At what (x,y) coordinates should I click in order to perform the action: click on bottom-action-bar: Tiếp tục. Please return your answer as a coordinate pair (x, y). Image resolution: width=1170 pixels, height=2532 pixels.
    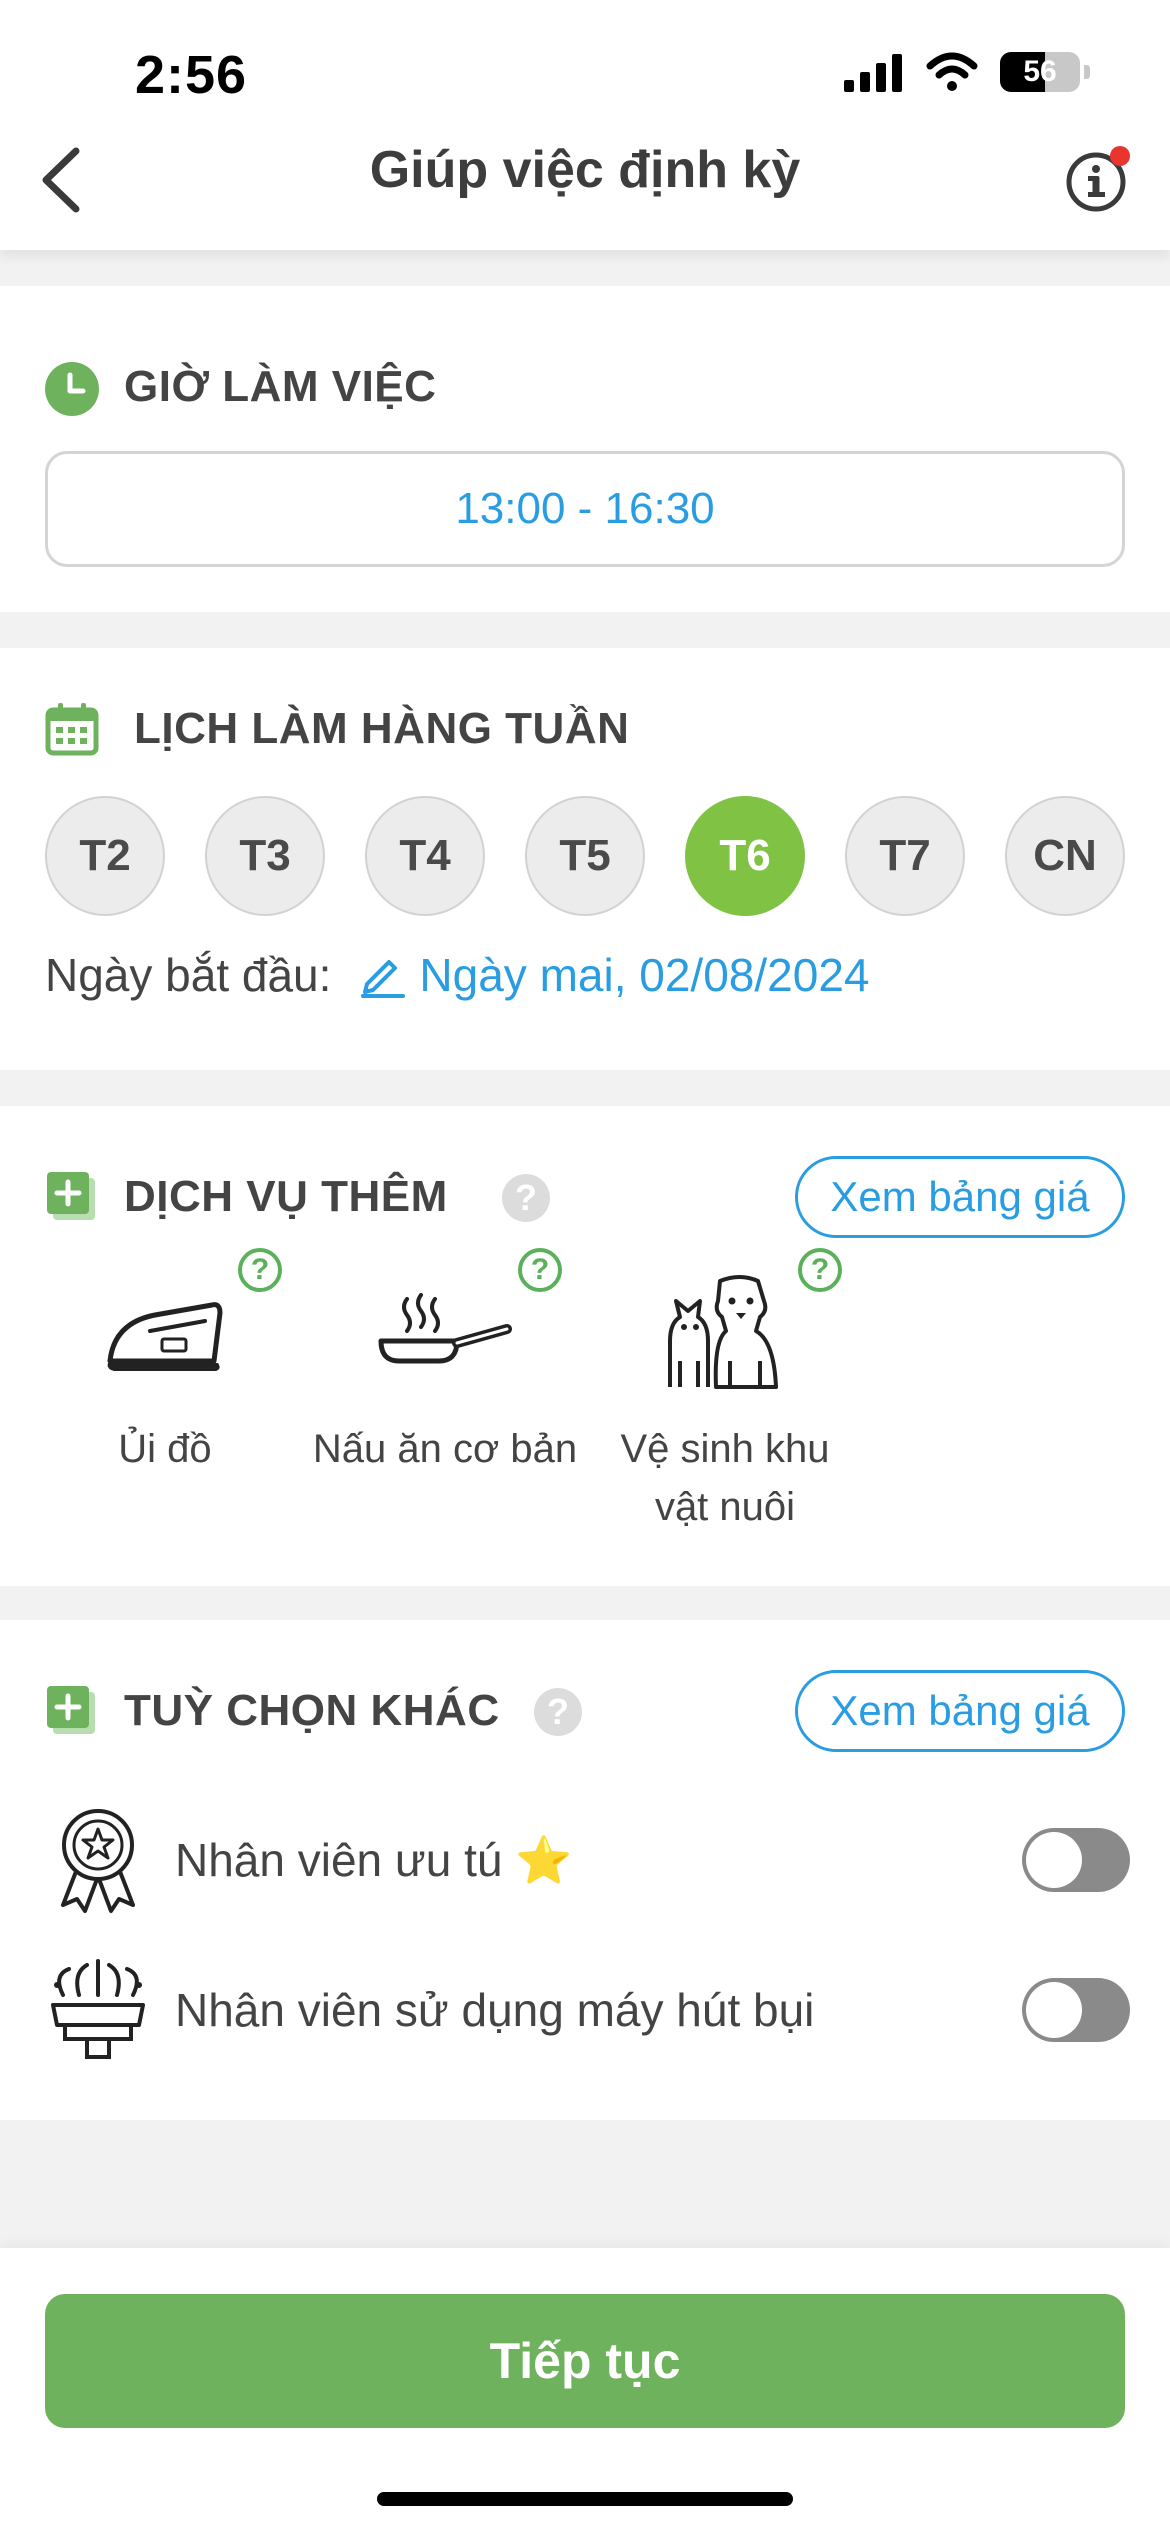
    Looking at the image, I should click on (585, 2390).